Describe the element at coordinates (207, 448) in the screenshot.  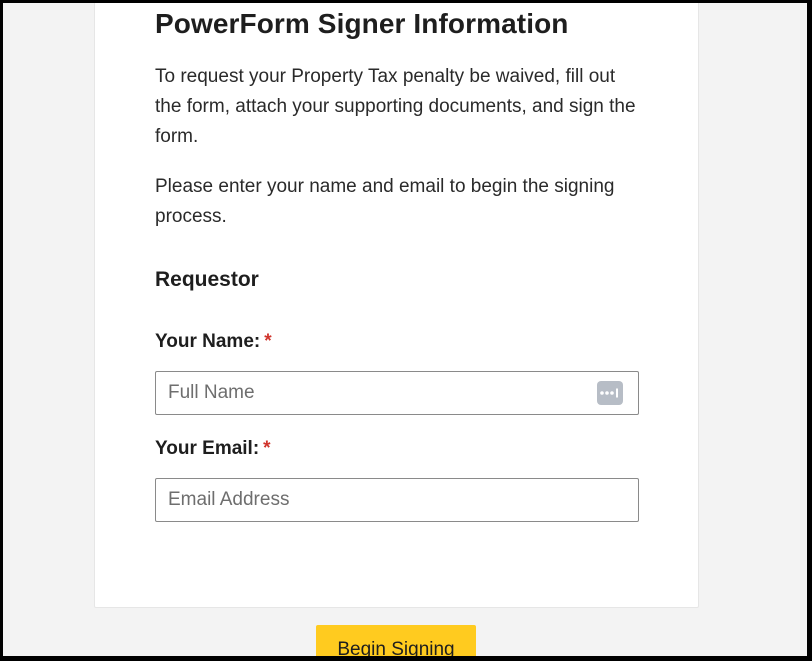
I see `email-label-text: Your Email:` at that location.